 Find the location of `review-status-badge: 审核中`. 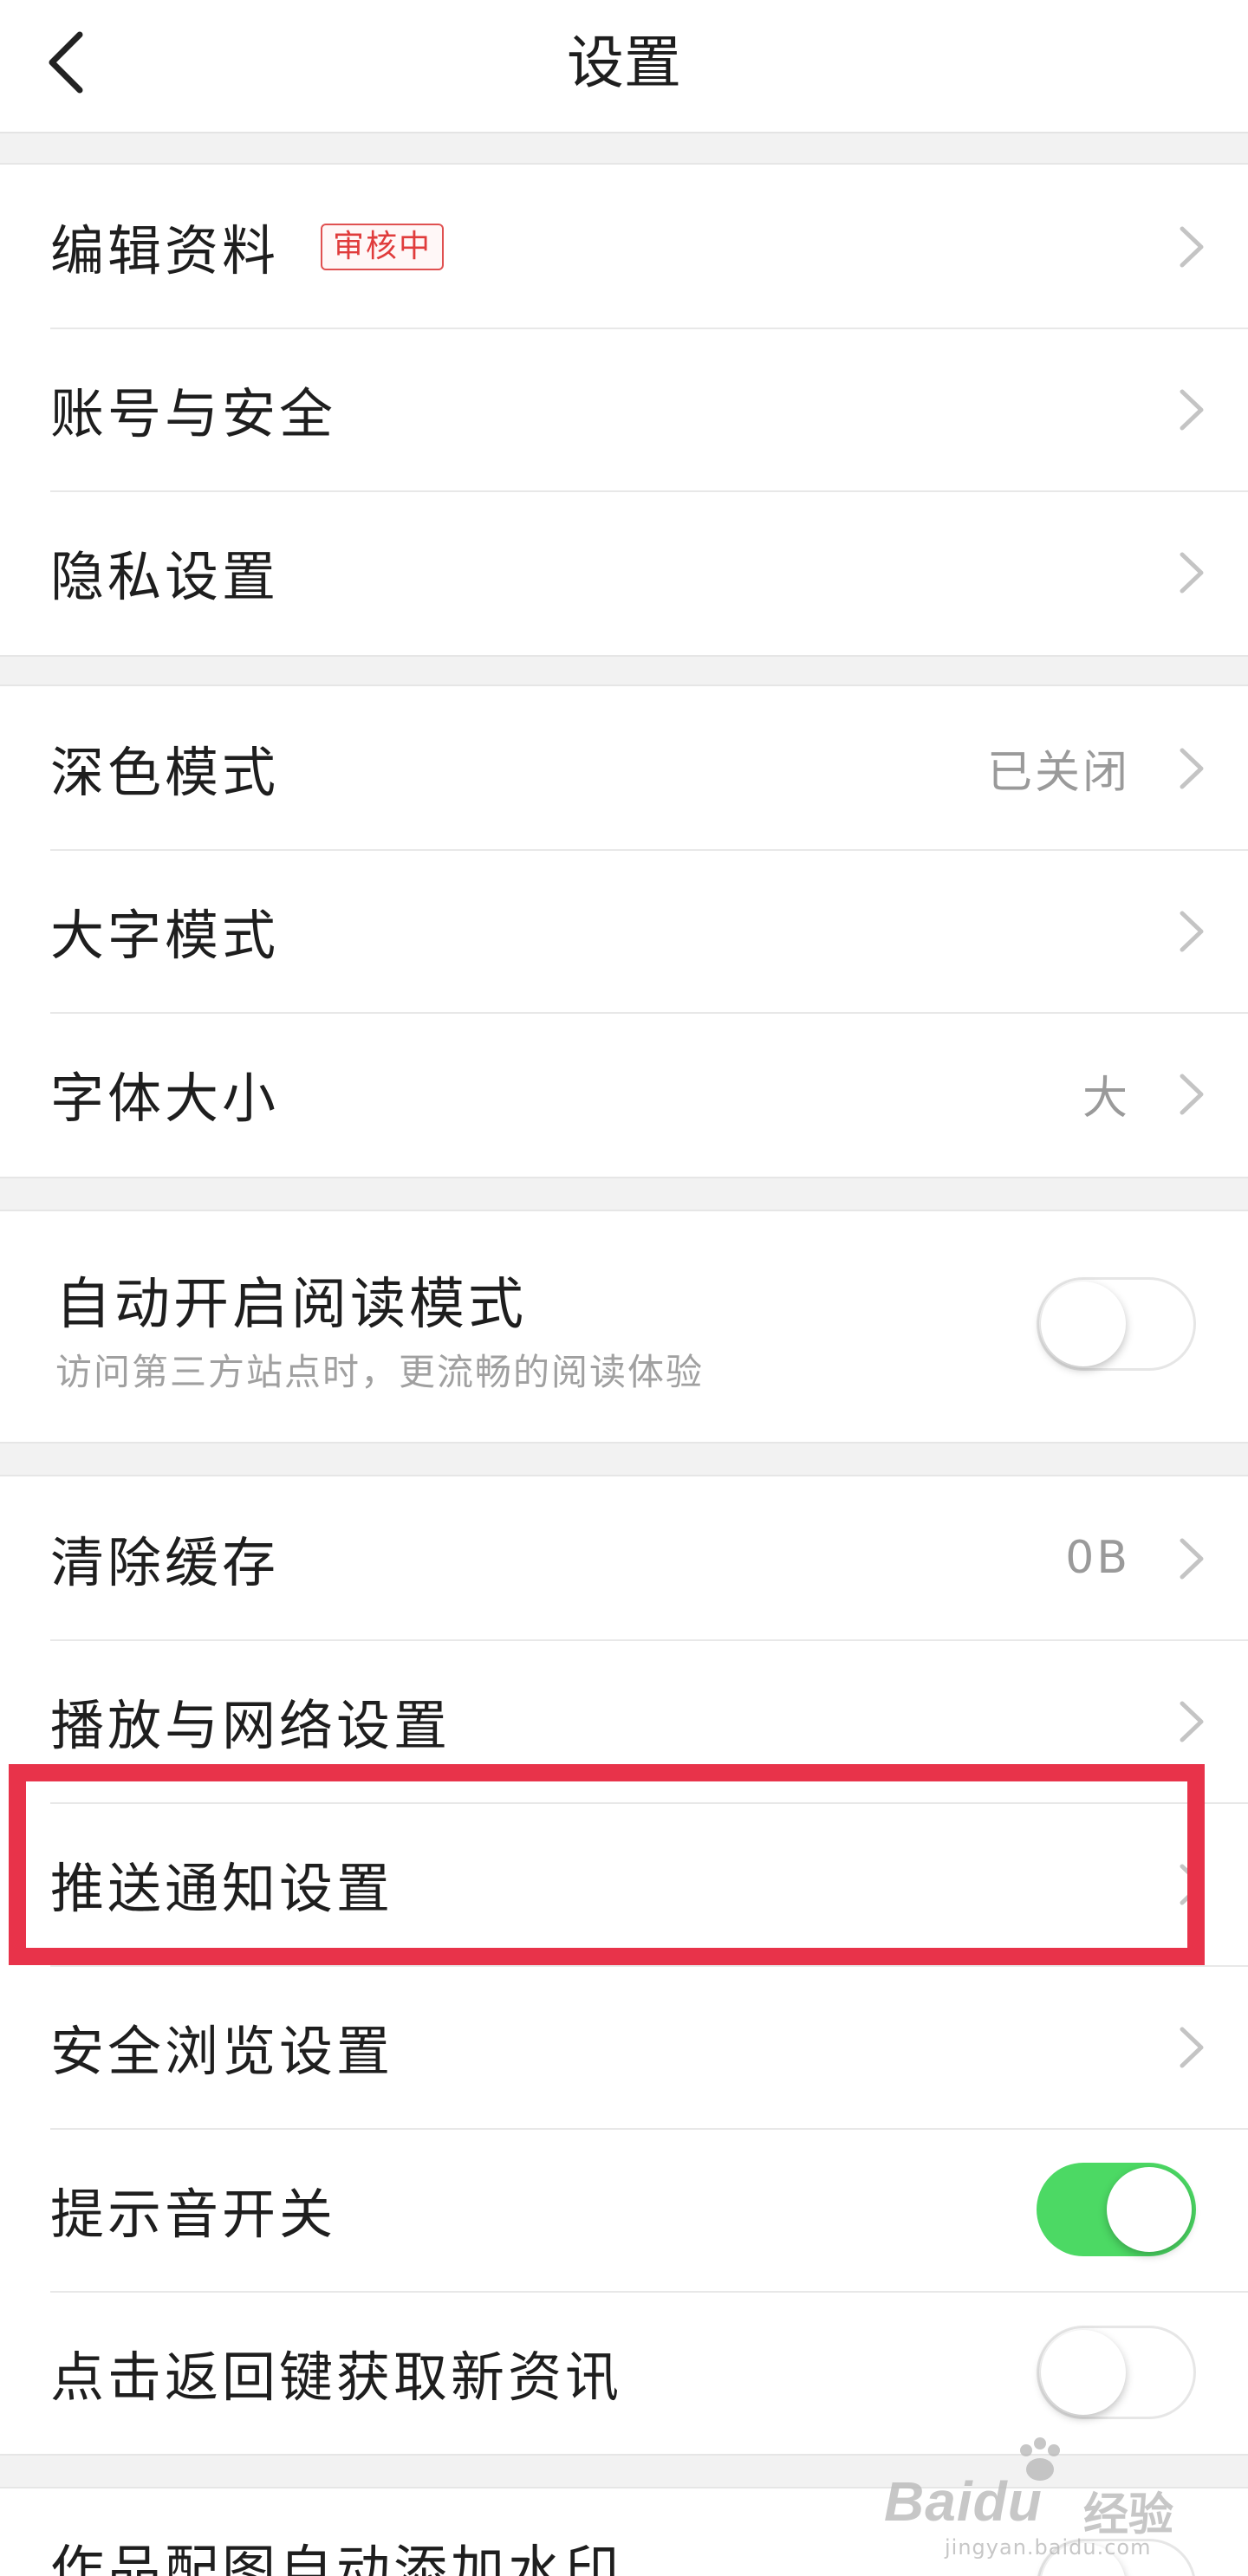

review-status-badge: 审核中 is located at coordinates (383, 247).